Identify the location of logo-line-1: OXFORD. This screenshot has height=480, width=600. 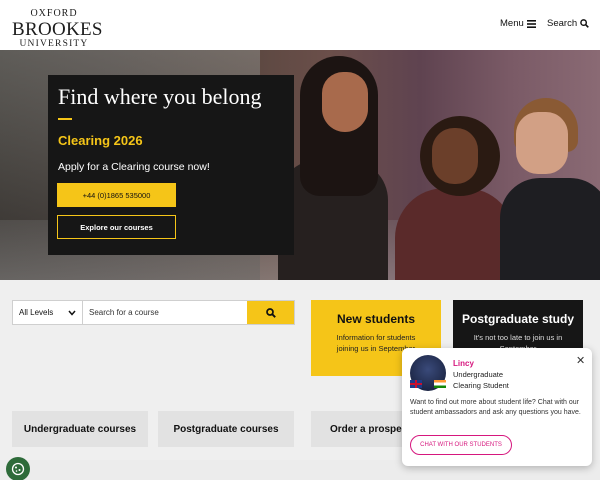
(54, 13).